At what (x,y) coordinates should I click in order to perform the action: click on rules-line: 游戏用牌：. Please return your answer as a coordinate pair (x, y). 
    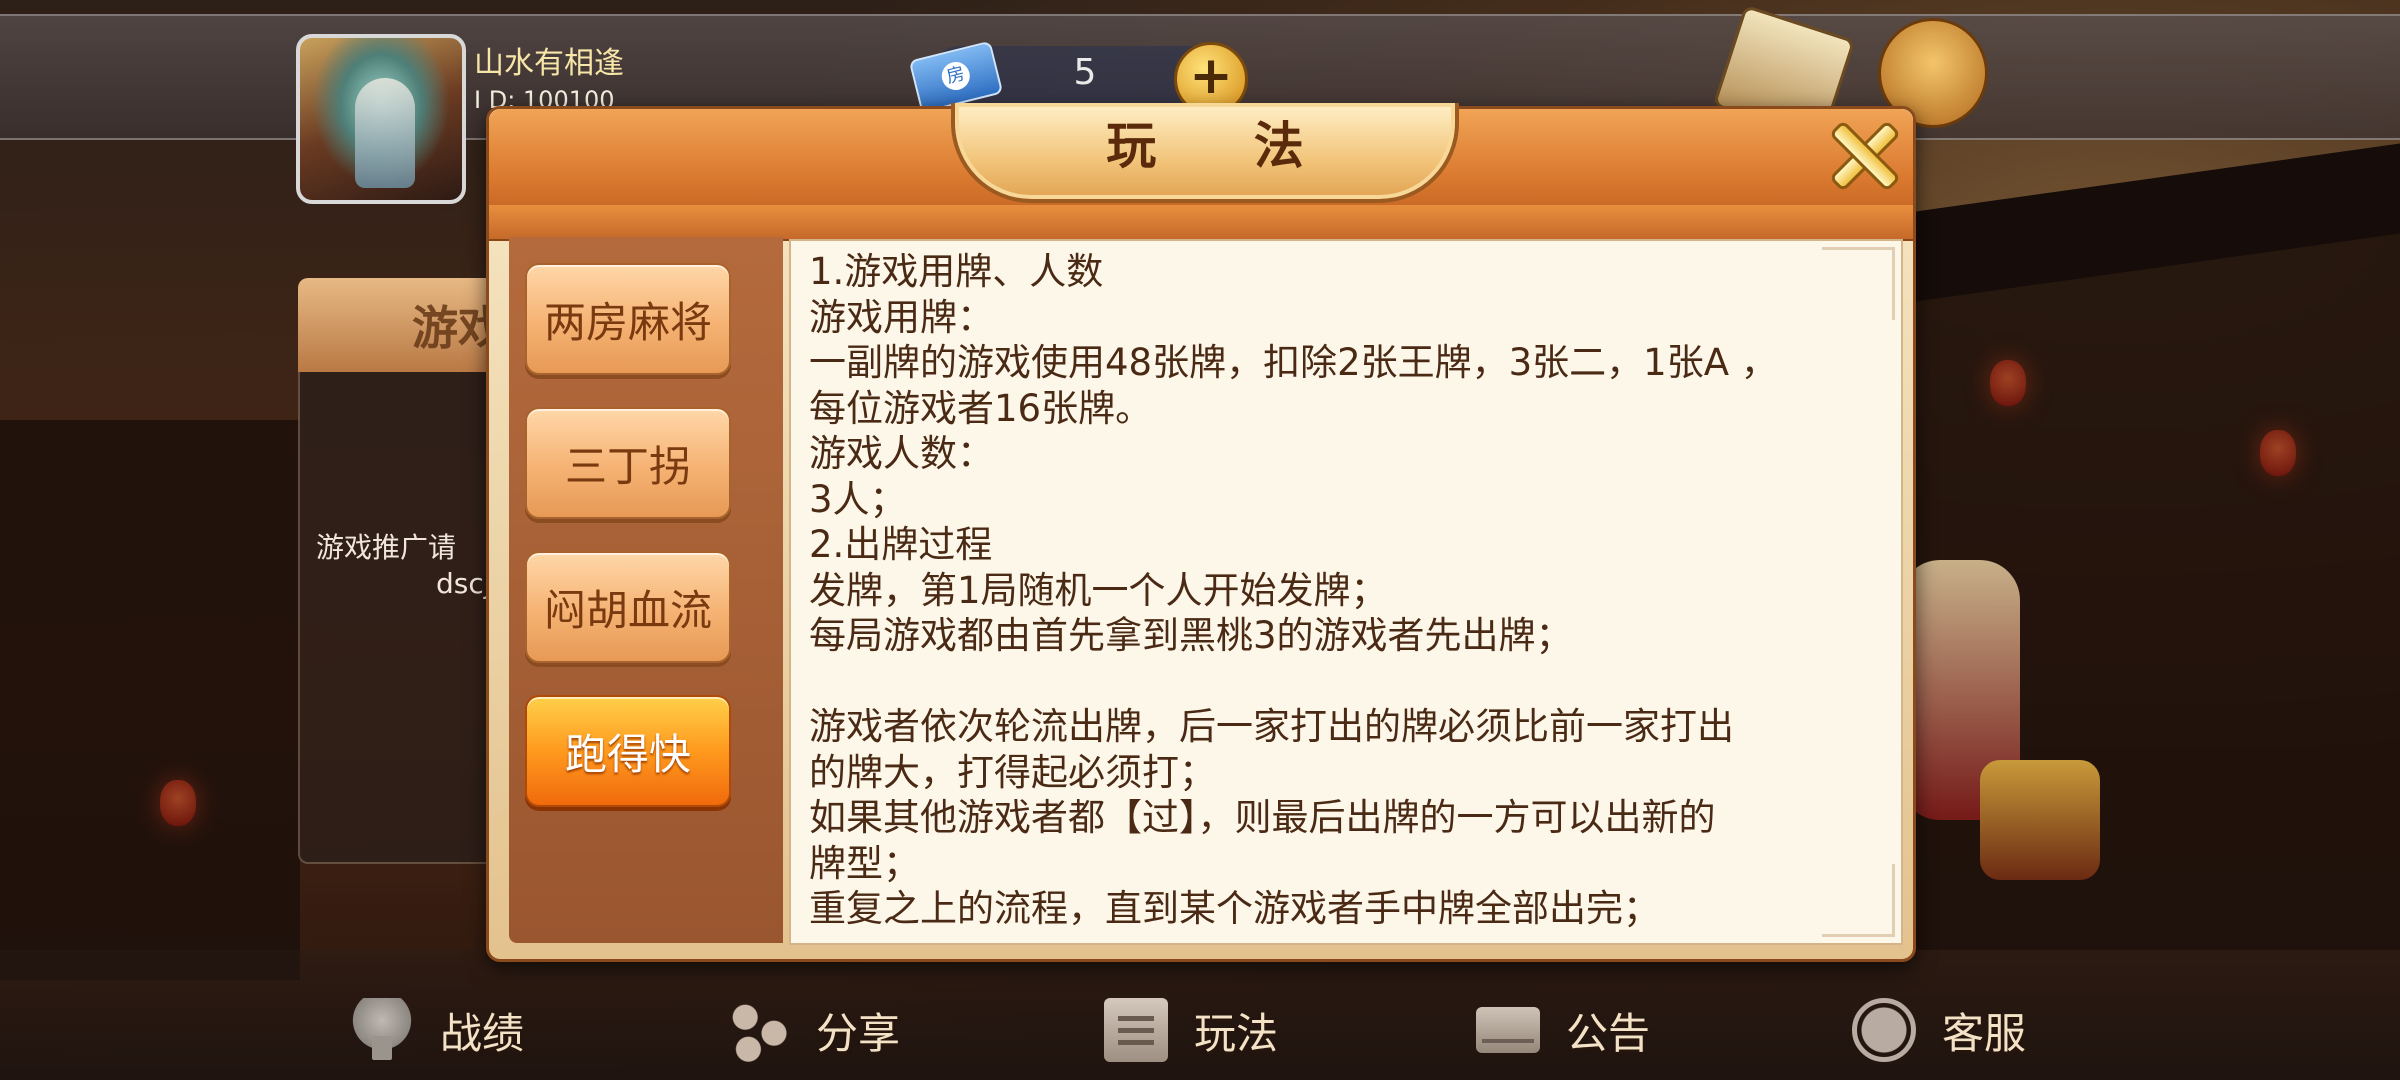
    Looking at the image, I should click on (901, 317).